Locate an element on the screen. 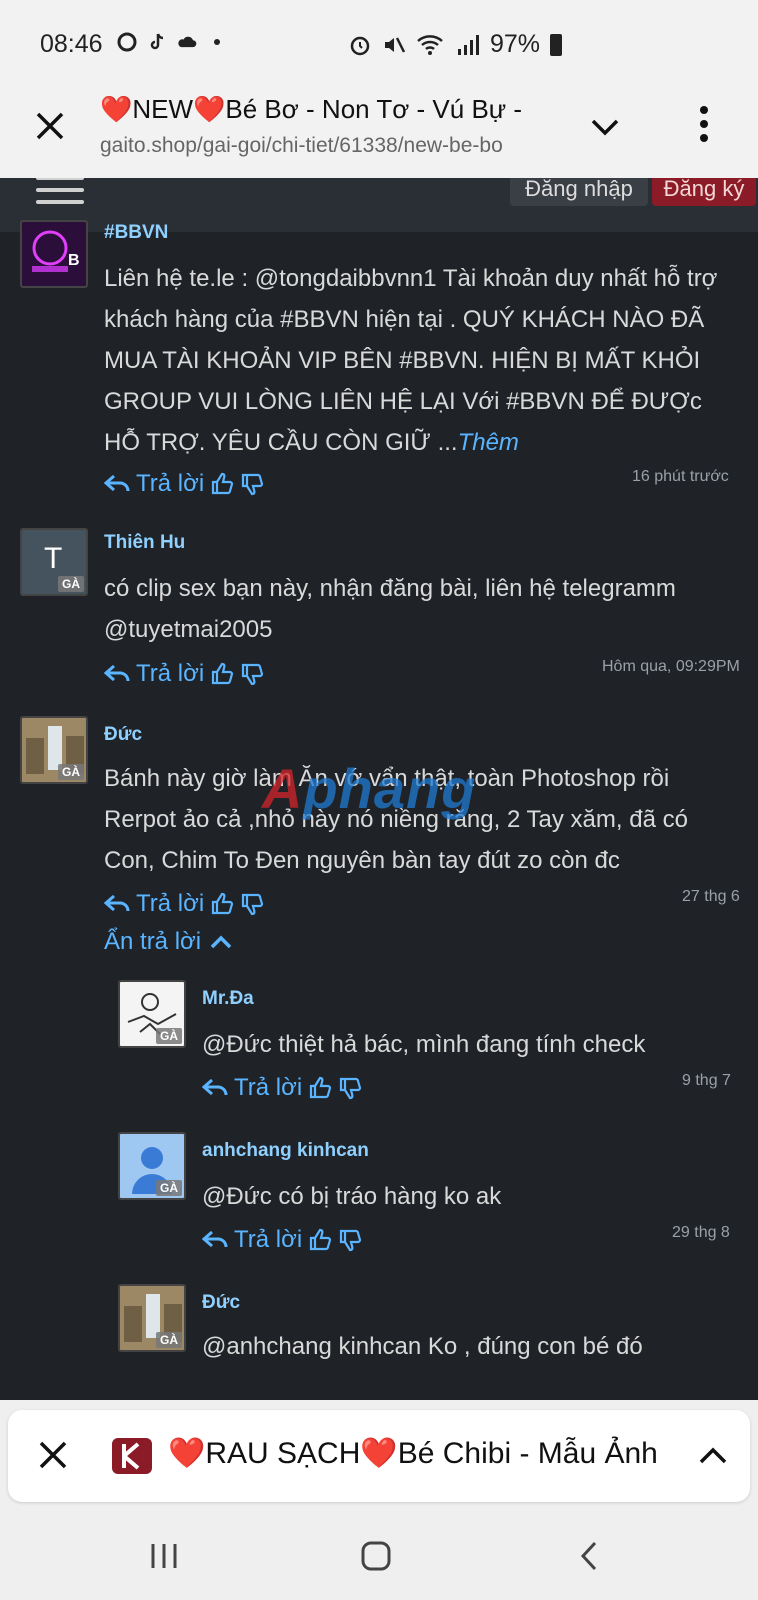 The width and height of the screenshot is (758, 1600). avatar-letter: T is located at coordinates (53, 558).